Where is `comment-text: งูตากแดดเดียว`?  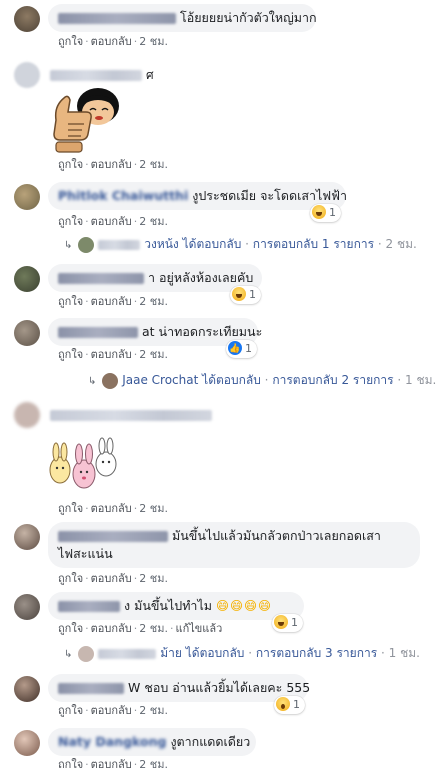
comment-text: งูตากแดดเดียว is located at coordinates (210, 741).